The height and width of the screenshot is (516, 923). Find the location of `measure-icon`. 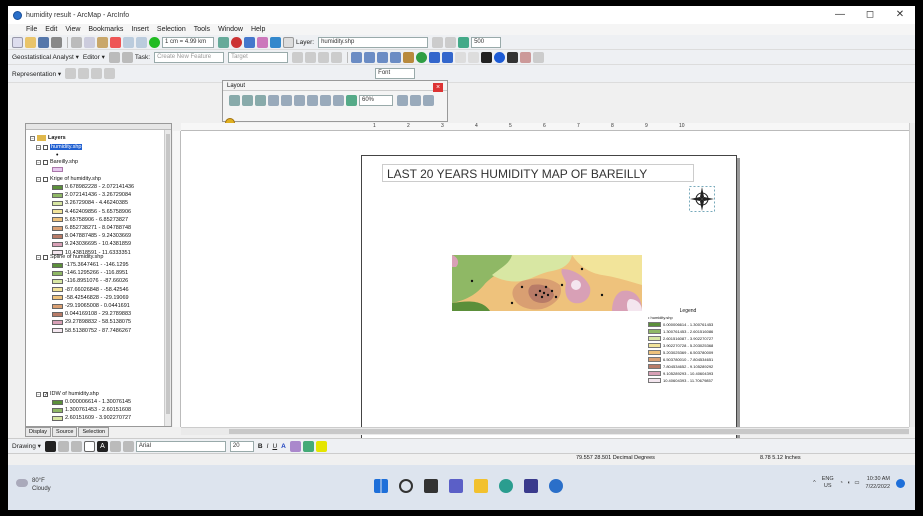

measure-icon is located at coordinates (526, 57).